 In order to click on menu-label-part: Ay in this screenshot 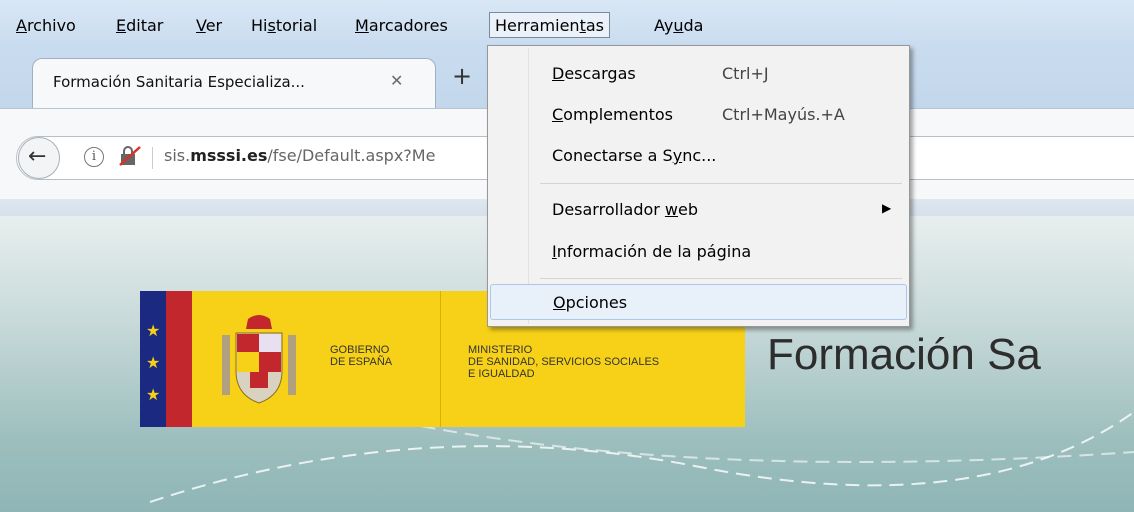, I will do `click(664, 25)`.